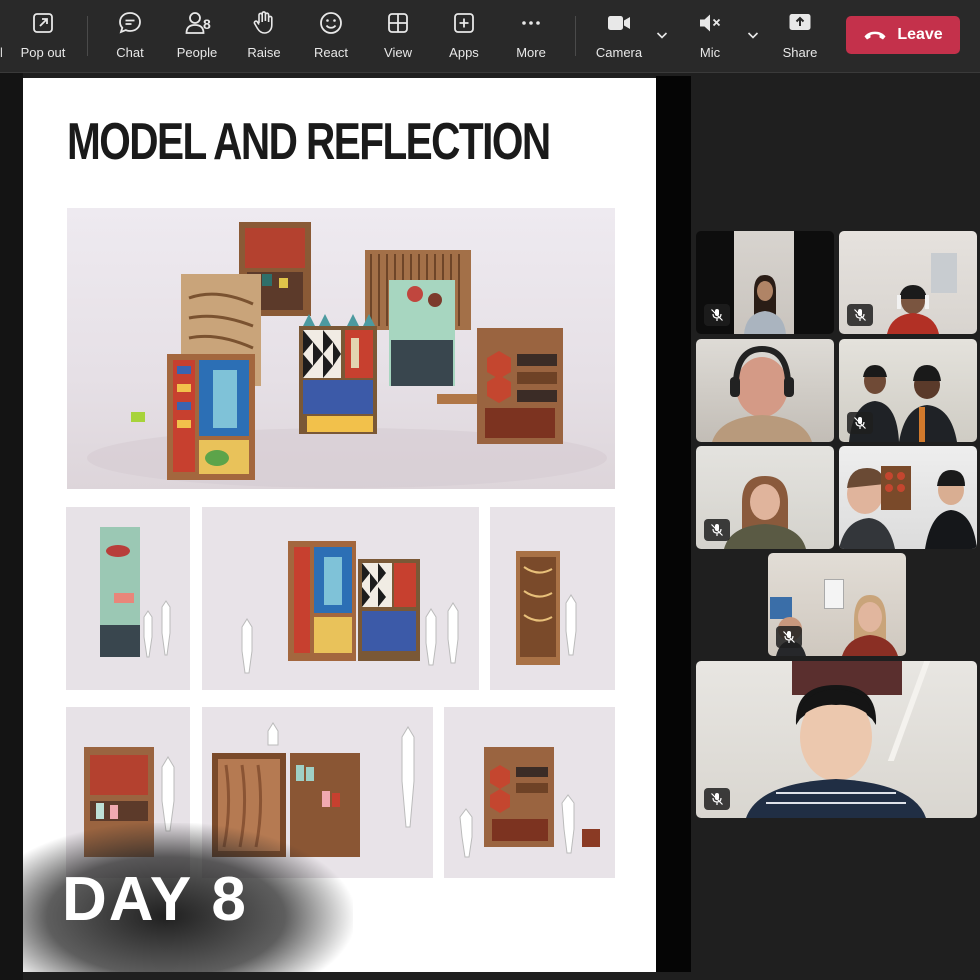 The image size is (980, 980). I want to click on leave-label: Leave, so click(920, 34).